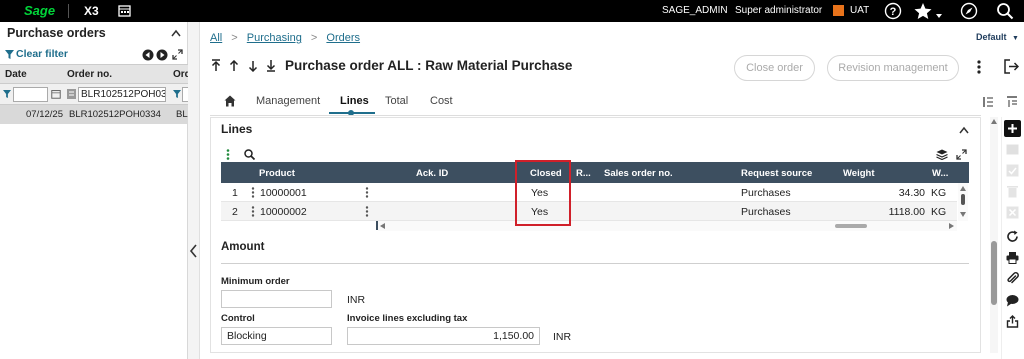  I want to click on left-panel-title: Purchase orders, so click(56, 33).